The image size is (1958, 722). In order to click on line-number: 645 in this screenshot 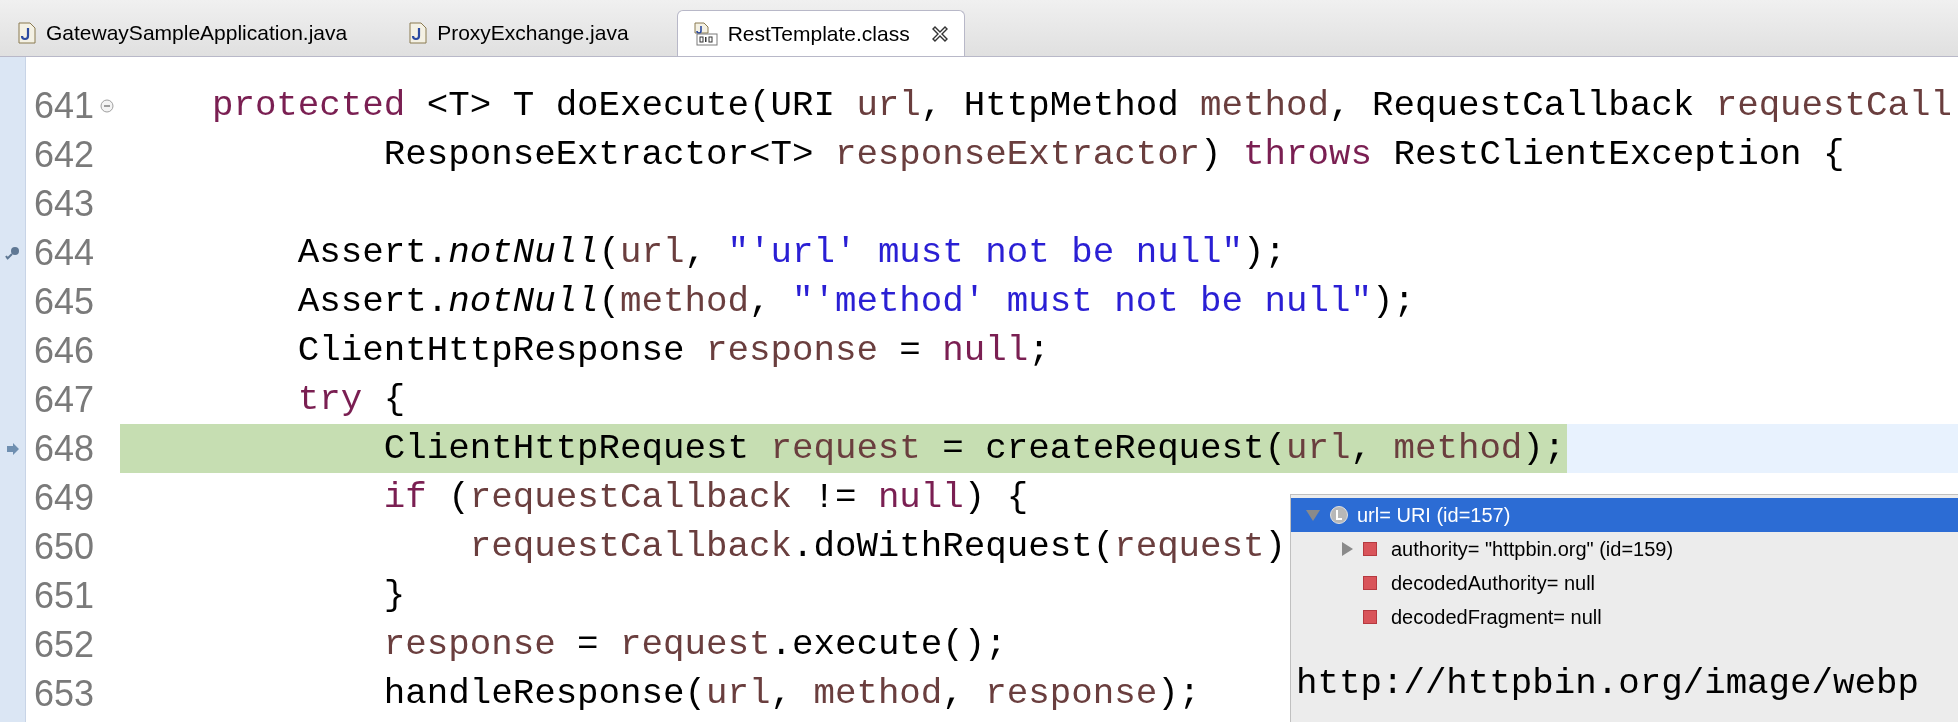, I will do `click(63, 301)`.